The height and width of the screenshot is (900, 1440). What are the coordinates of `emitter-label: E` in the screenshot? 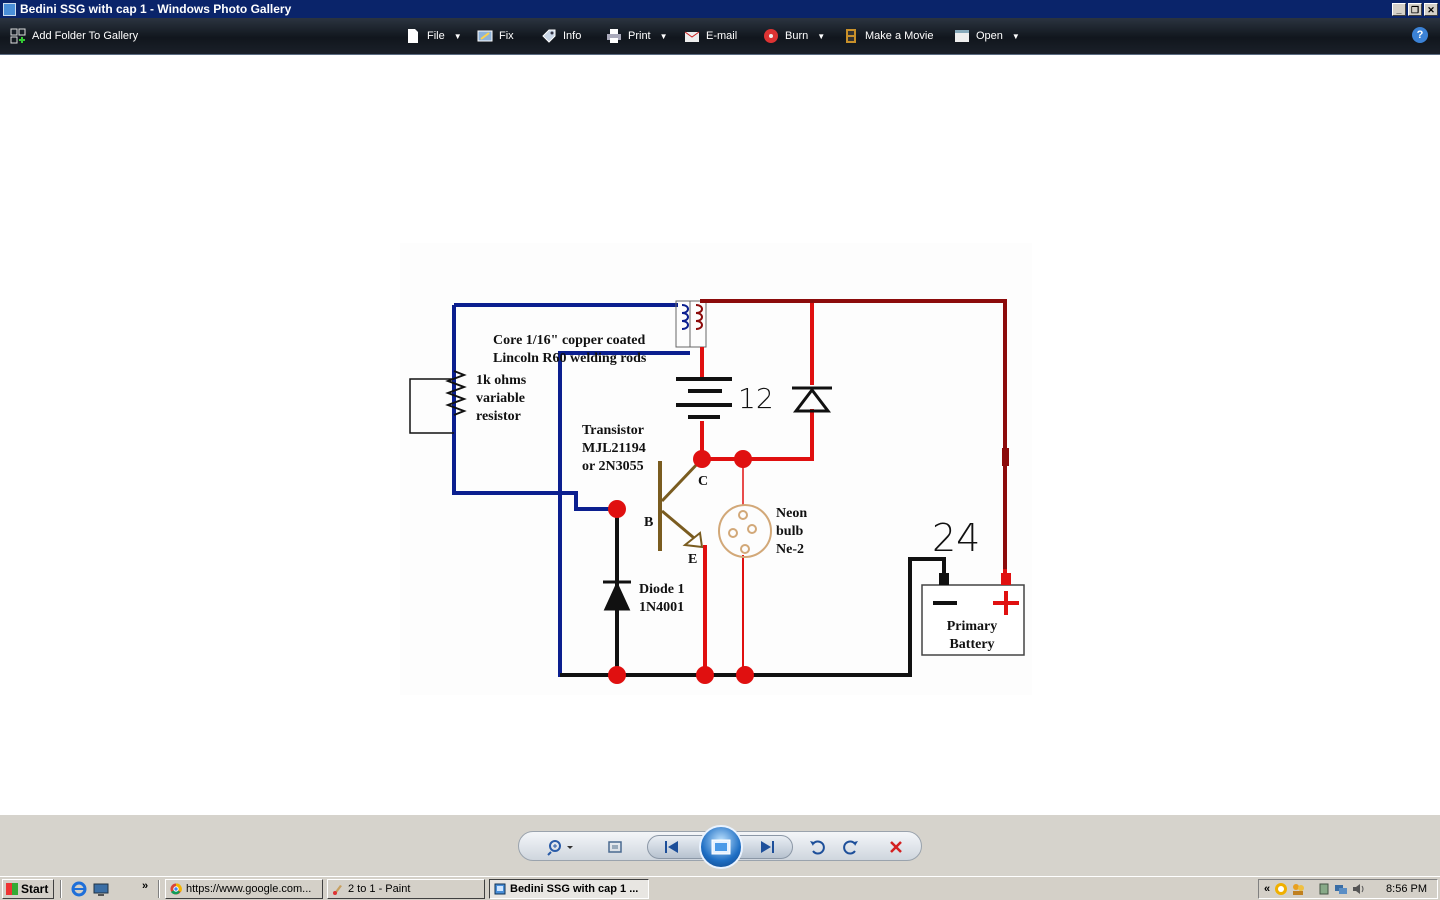 It's located at (692, 559).